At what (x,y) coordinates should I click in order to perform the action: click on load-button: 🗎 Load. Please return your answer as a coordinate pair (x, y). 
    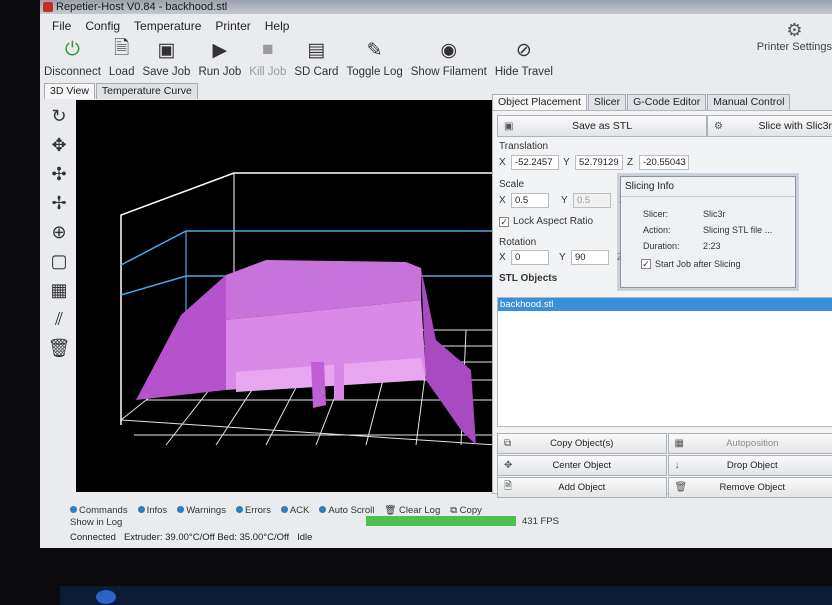
    Looking at the image, I should click on (122, 61).